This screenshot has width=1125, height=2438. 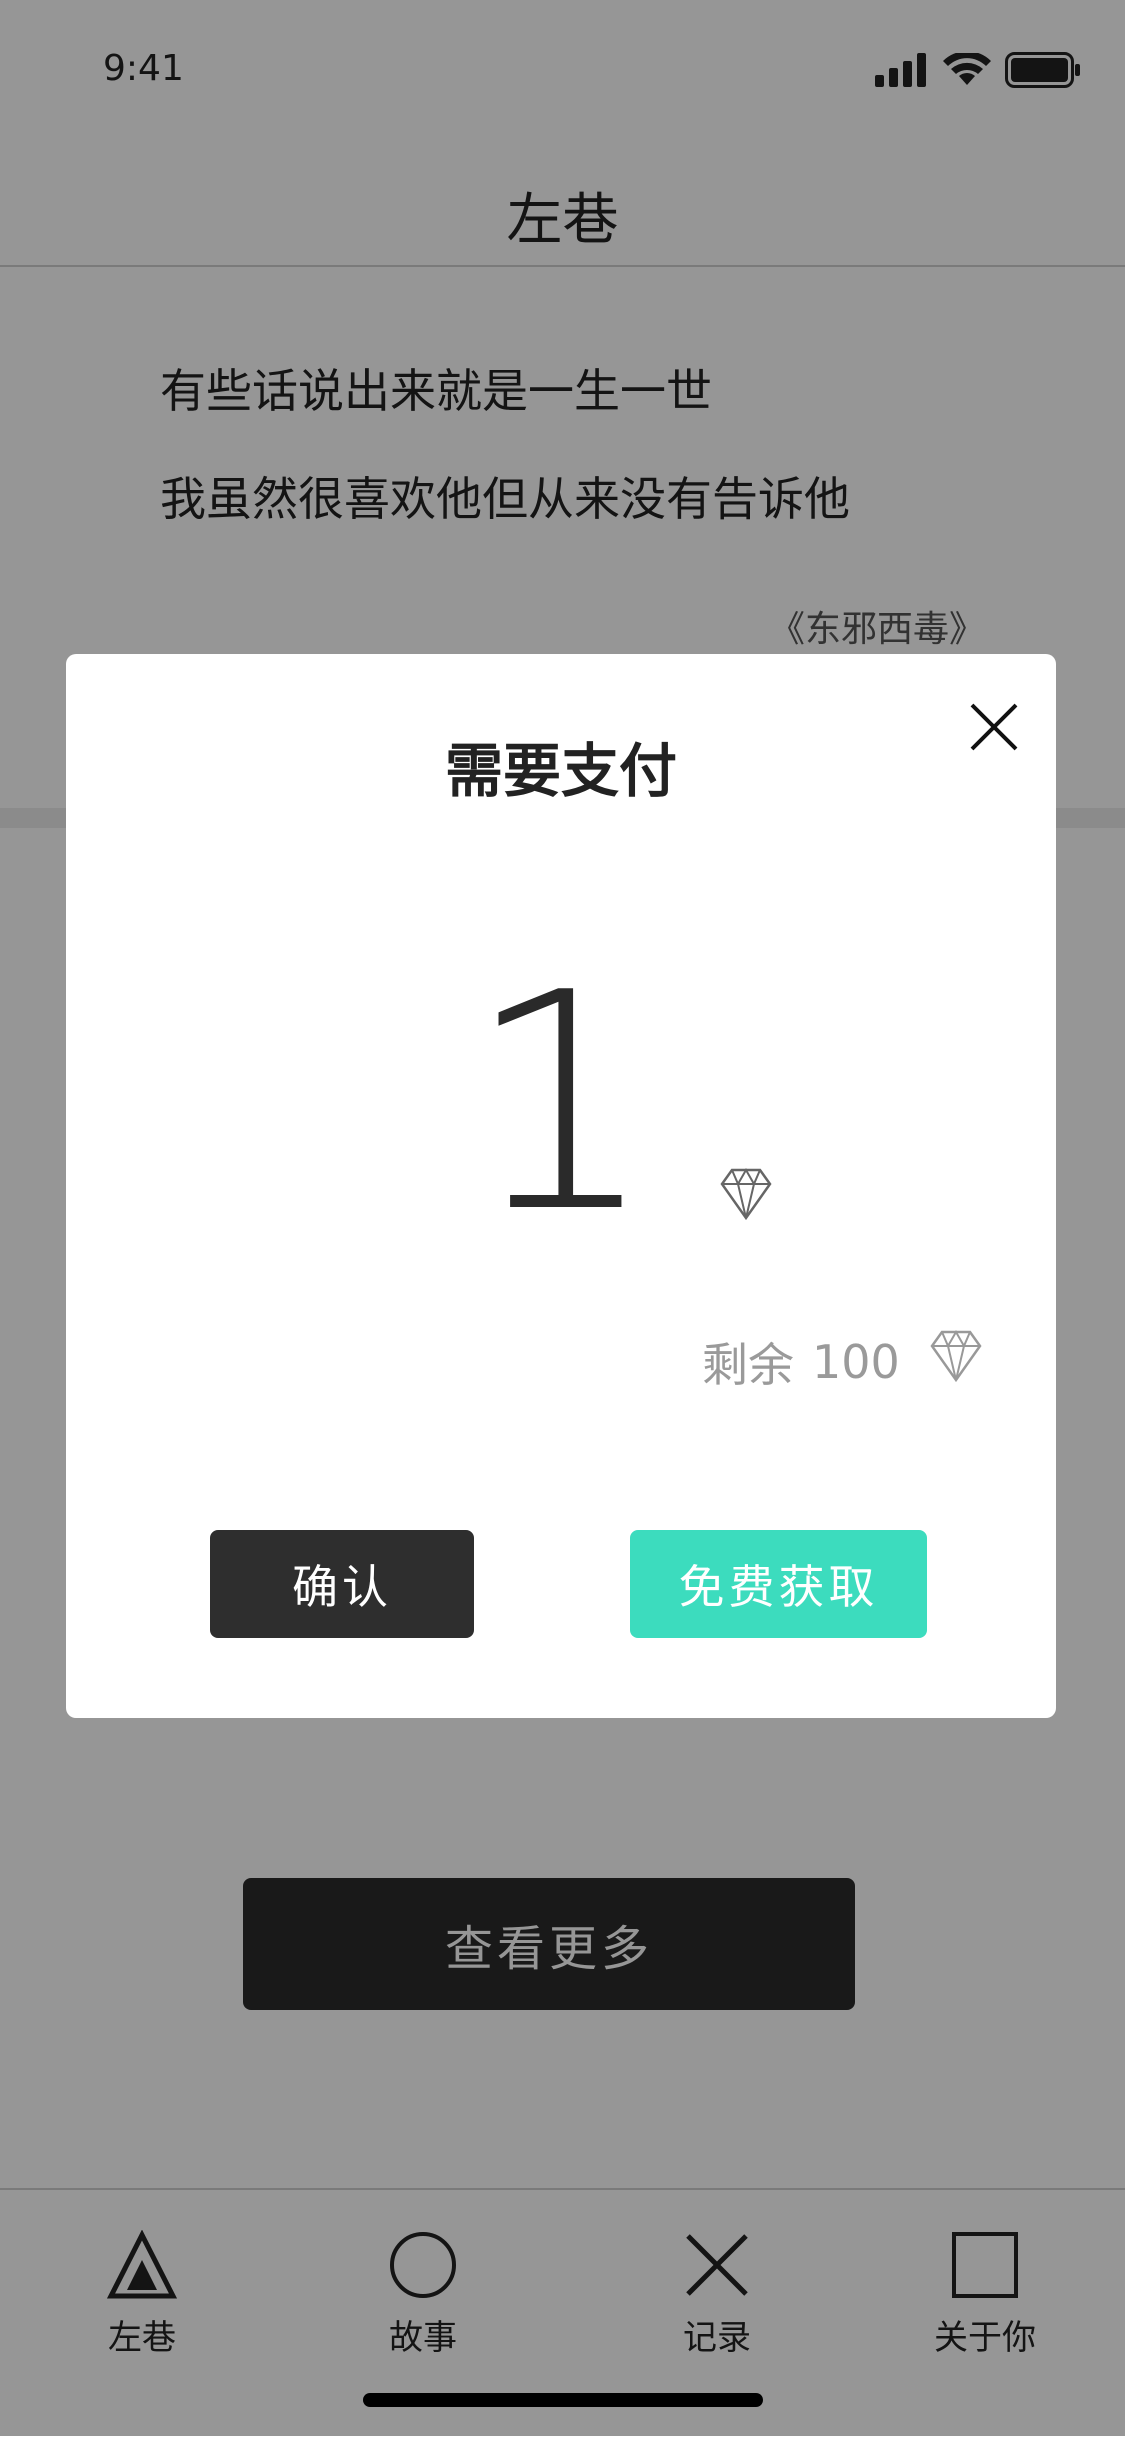 What do you see at coordinates (778, 1584) in the screenshot?
I see `get-free-button: 免费获取` at bounding box center [778, 1584].